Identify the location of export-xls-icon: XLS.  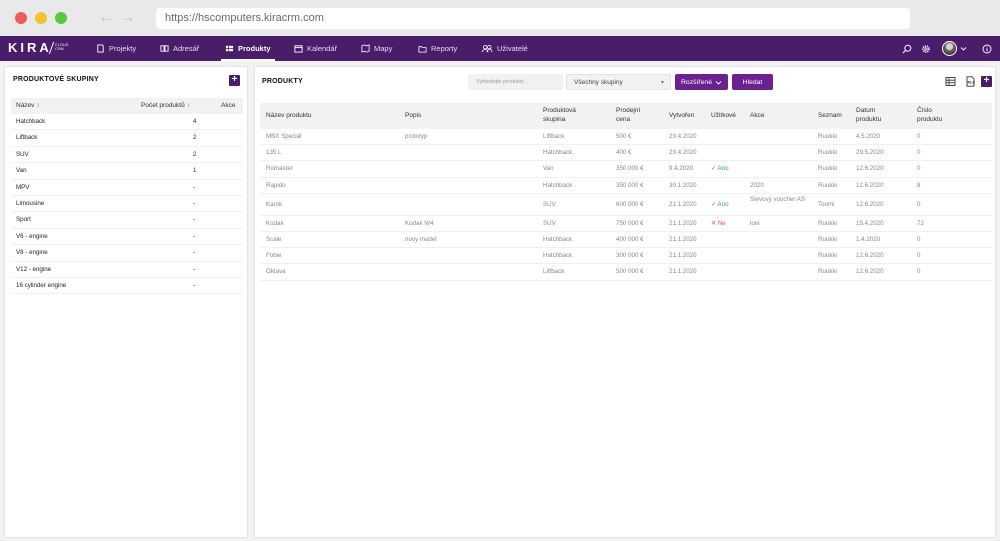
(970, 81).